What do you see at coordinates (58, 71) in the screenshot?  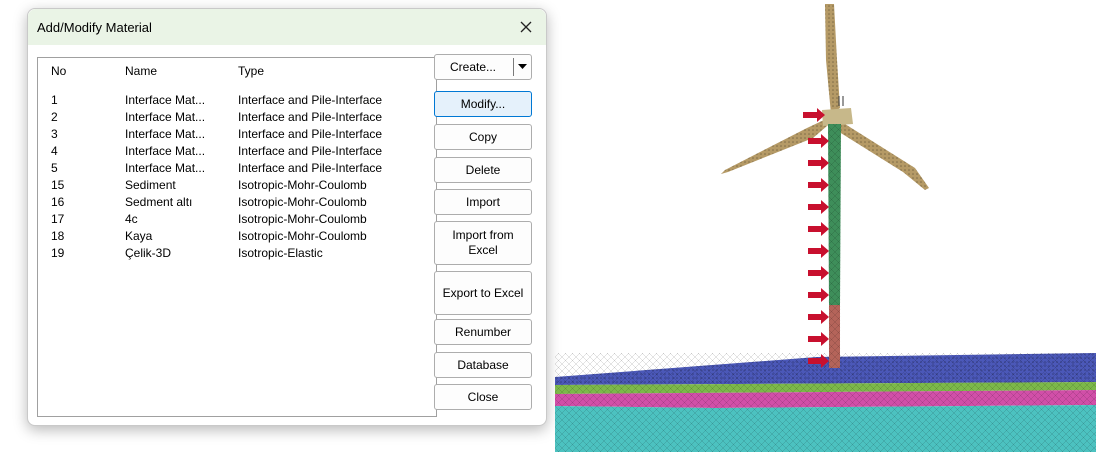 I see `column-header-no: No` at bounding box center [58, 71].